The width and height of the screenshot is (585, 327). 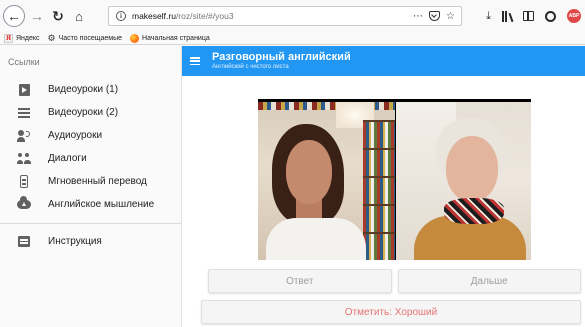 I want to click on translate-icon, so click(x=24, y=181).